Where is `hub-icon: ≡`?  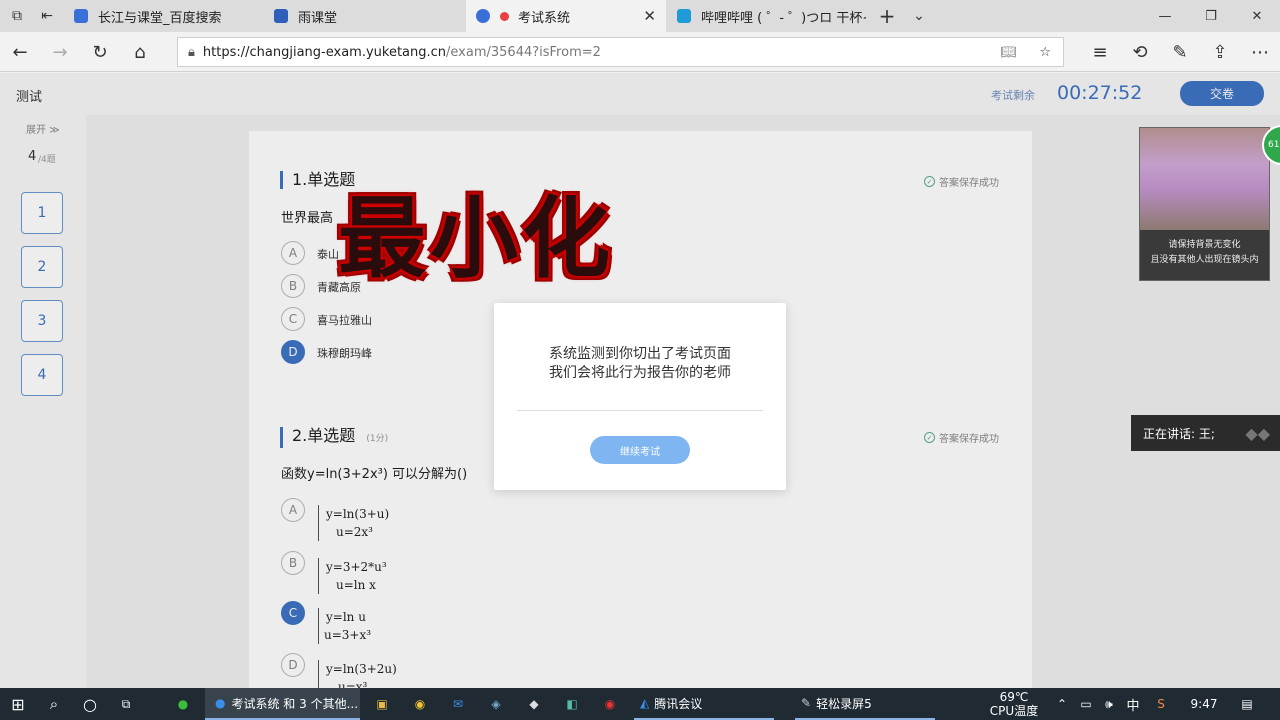
hub-icon: ≡ is located at coordinates (1100, 52).